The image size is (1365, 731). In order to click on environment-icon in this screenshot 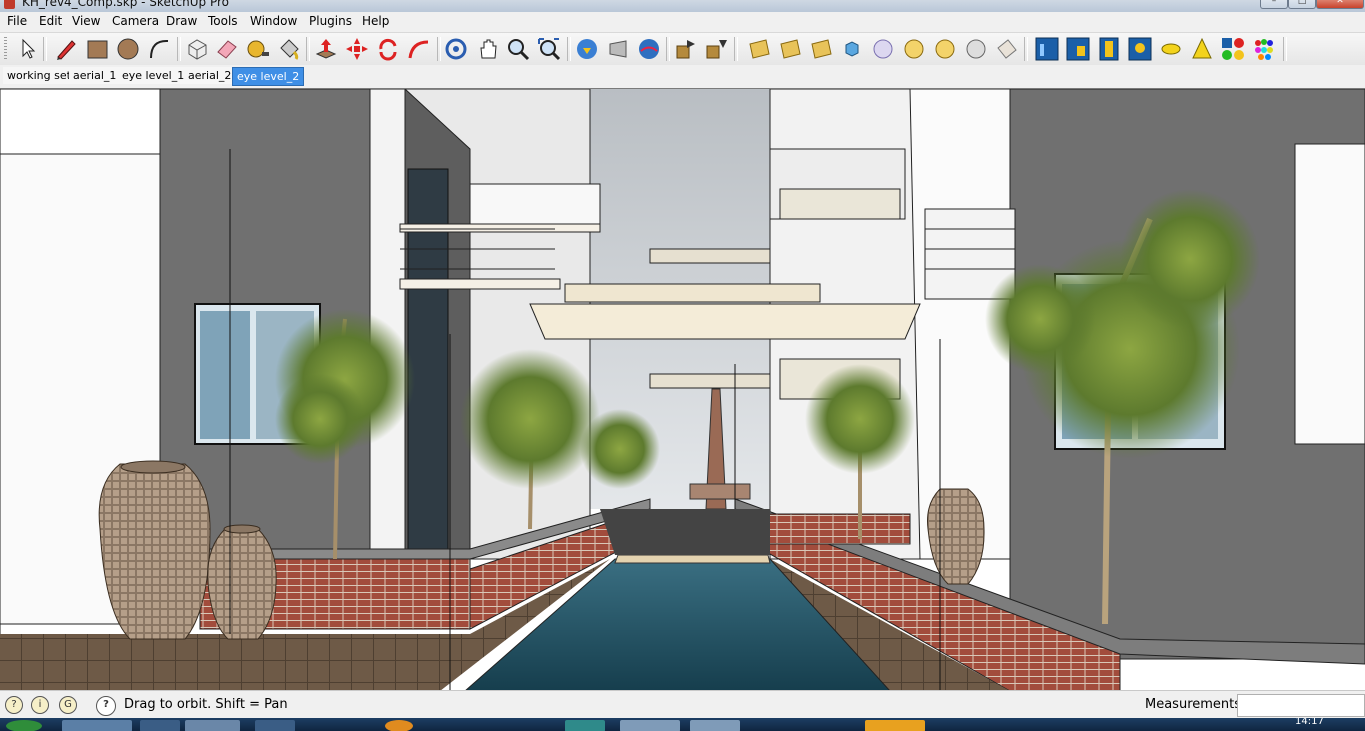, I will do `click(1140, 49)`.